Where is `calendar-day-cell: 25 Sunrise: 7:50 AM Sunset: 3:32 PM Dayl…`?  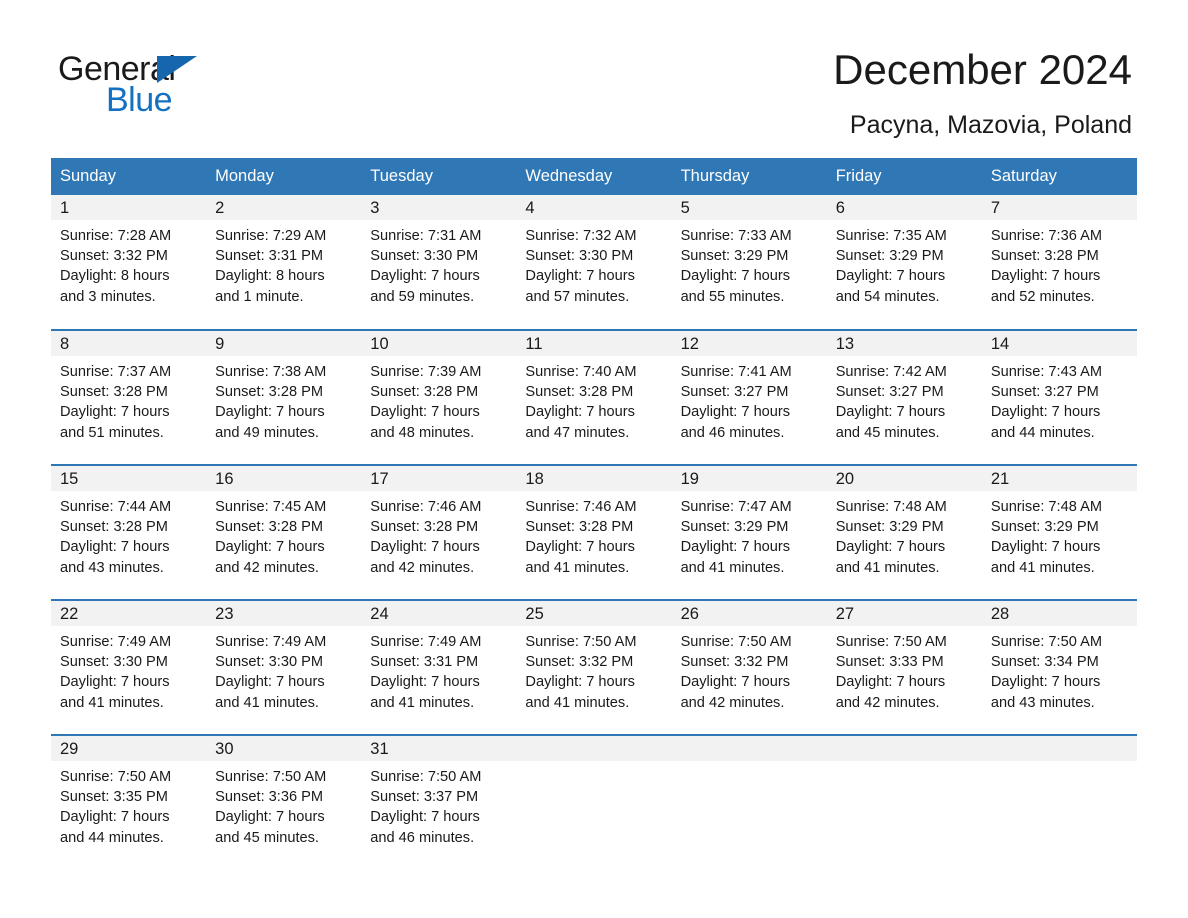
calendar-day-cell: 25 Sunrise: 7:50 AM Sunset: 3:32 PM Dayl… is located at coordinates (594, 667).